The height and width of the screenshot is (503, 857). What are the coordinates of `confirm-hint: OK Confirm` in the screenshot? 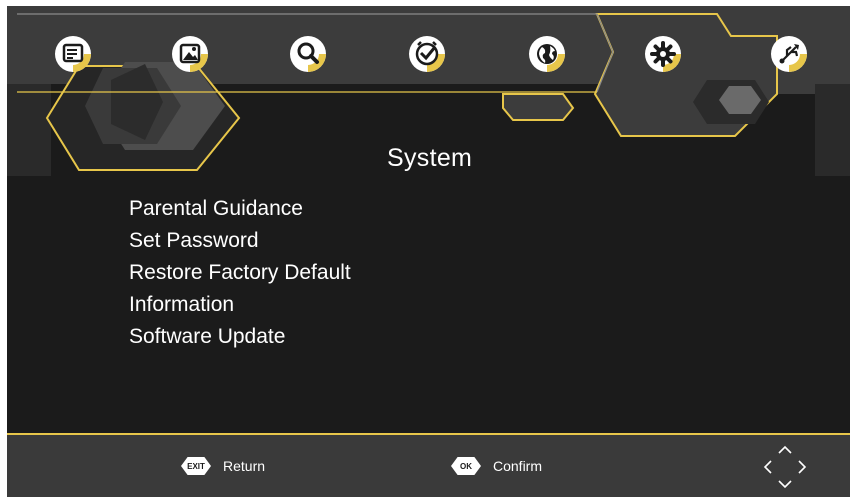 It's located at (496, 466).